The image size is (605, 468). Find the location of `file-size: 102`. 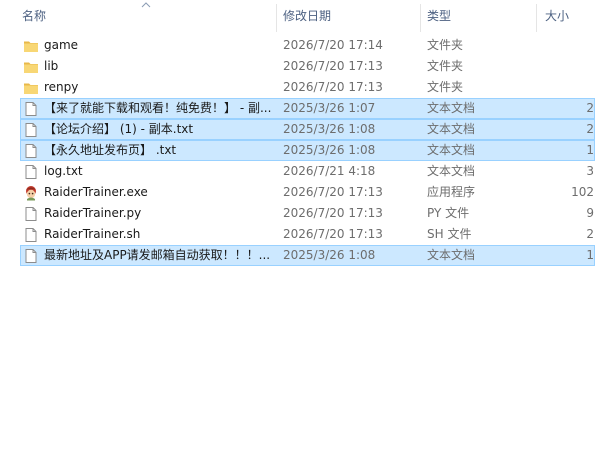

file-size: 102 is located at coordinates (582, 192).